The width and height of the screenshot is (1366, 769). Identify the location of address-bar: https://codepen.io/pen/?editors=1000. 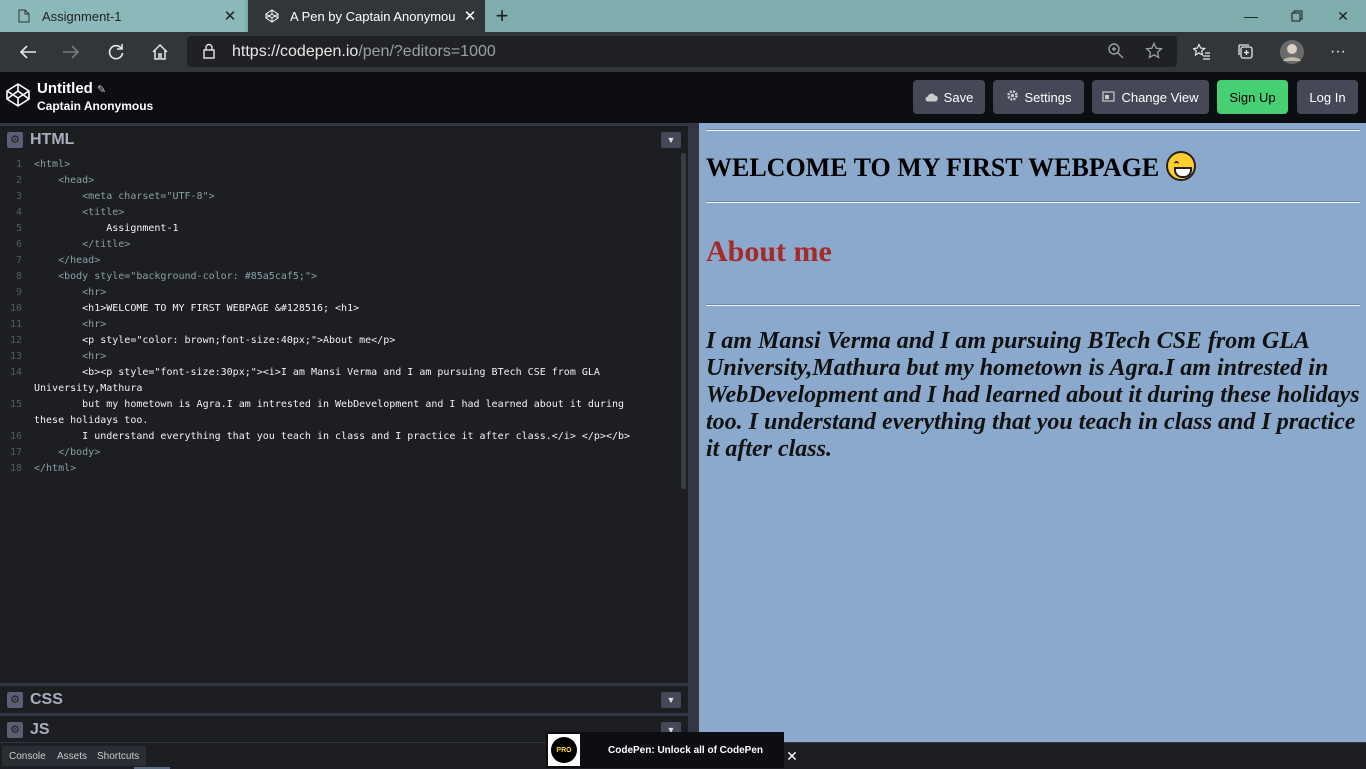
(682, 51).